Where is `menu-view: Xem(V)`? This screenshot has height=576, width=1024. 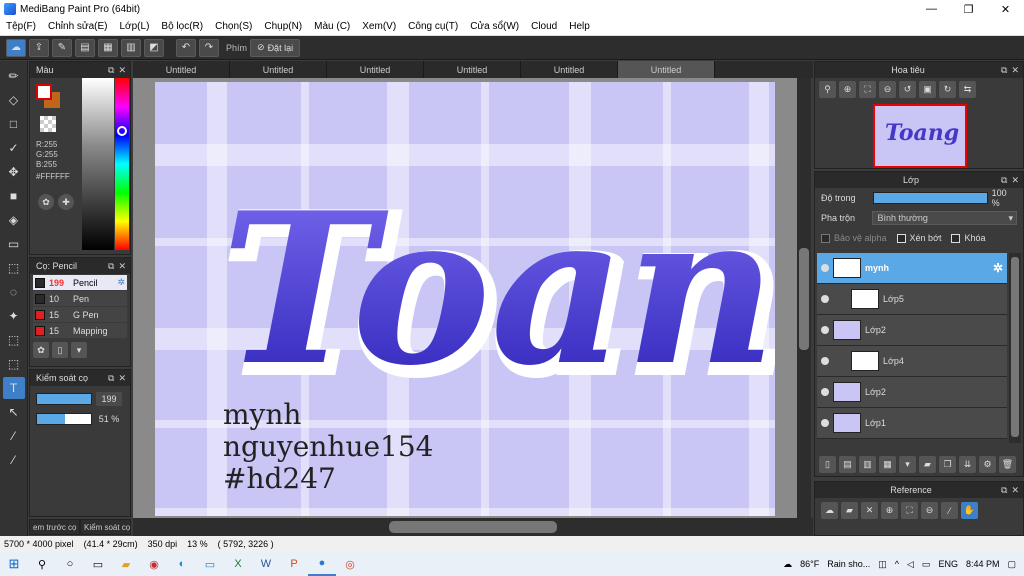 menu-view: Xem(V) is located at coordinates (379, 26).